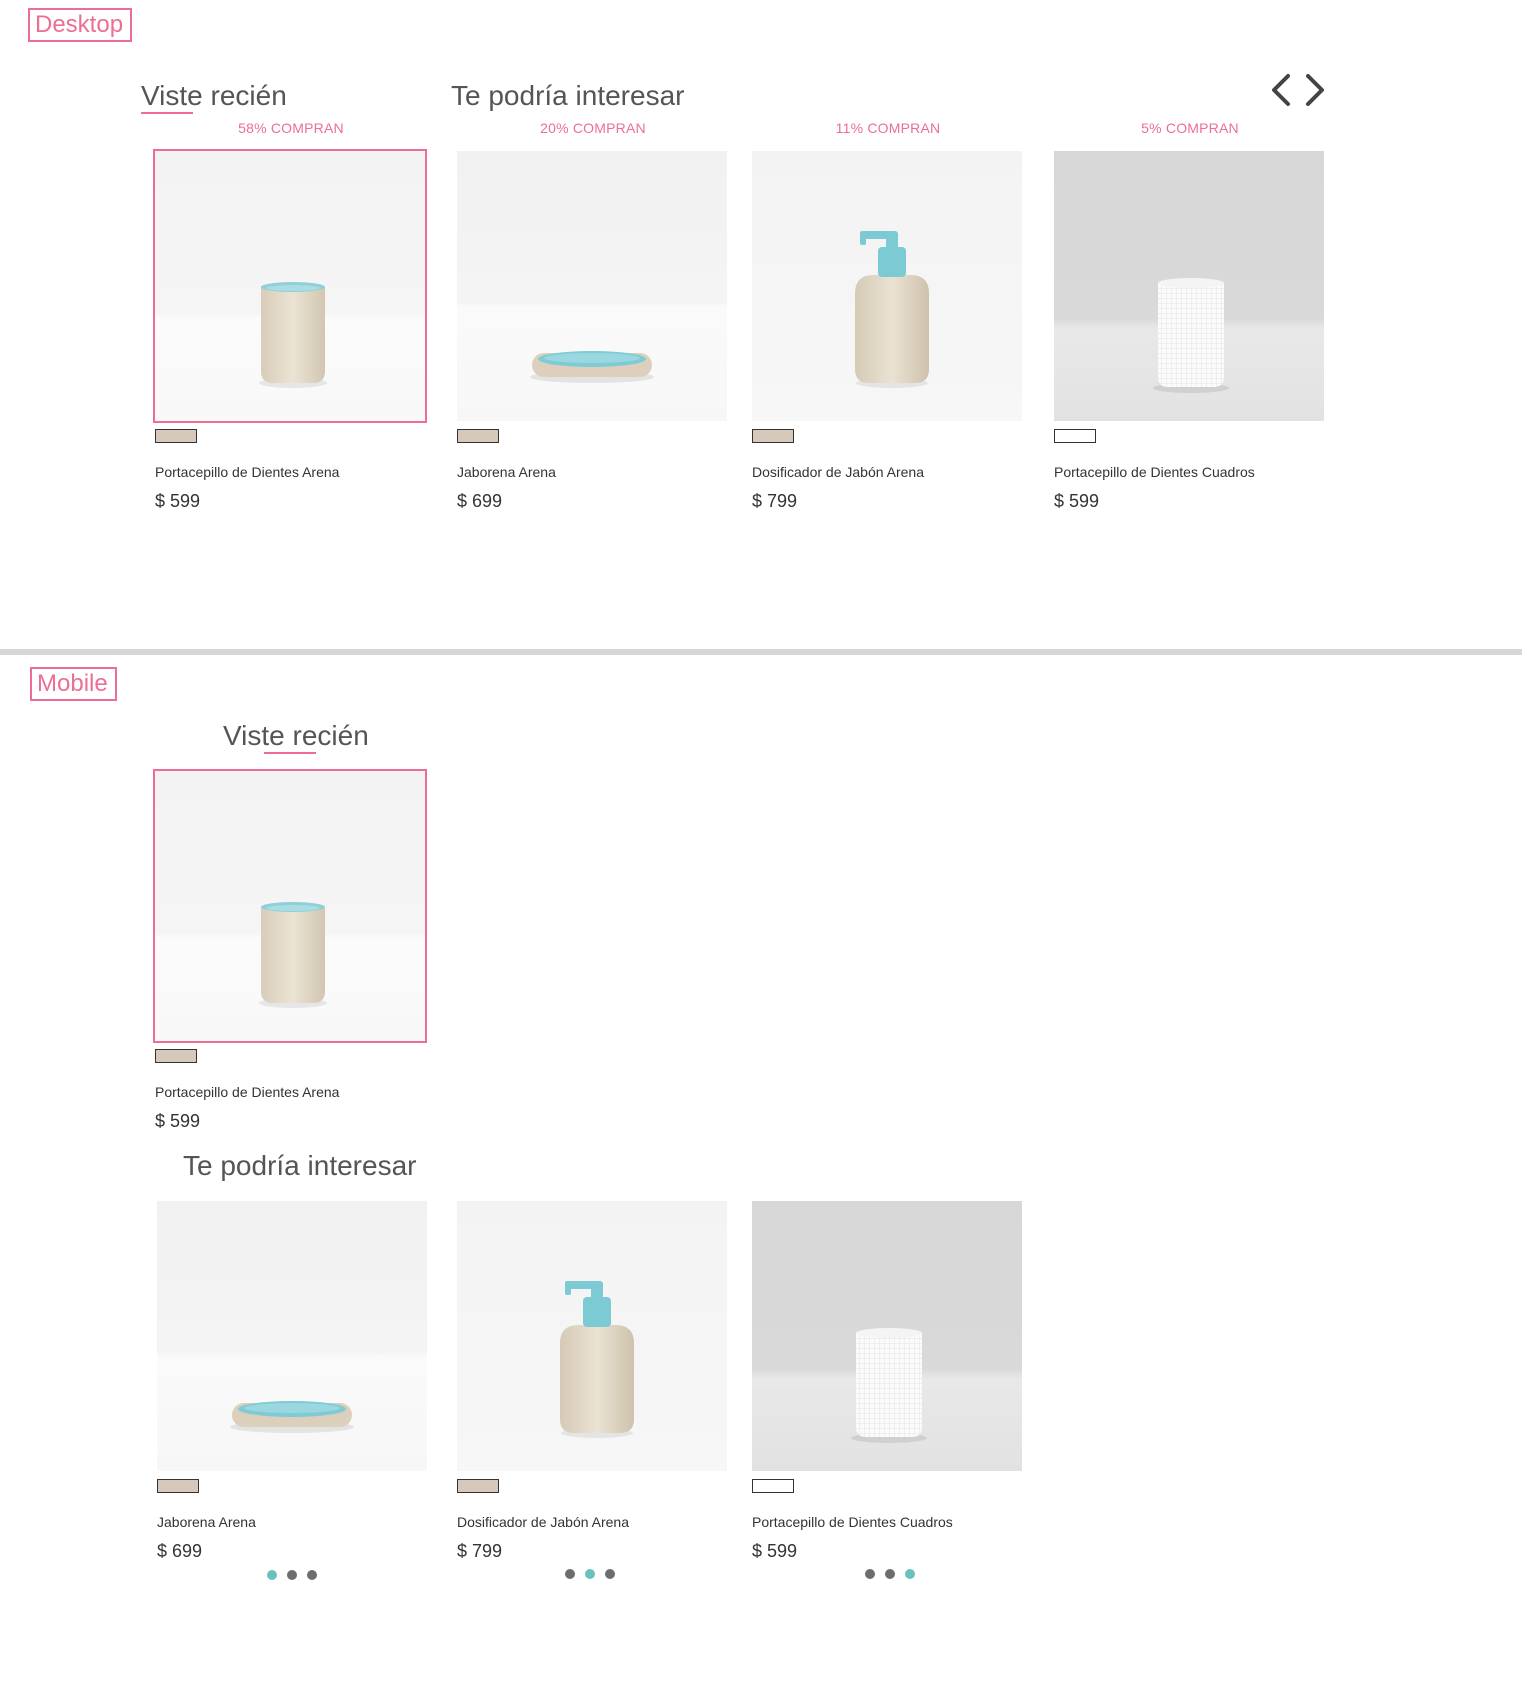 Image resolution: width=1522 pixels, height=1692 pixels. I want to click on recent-heading: Viste recién, so click(214, 95).